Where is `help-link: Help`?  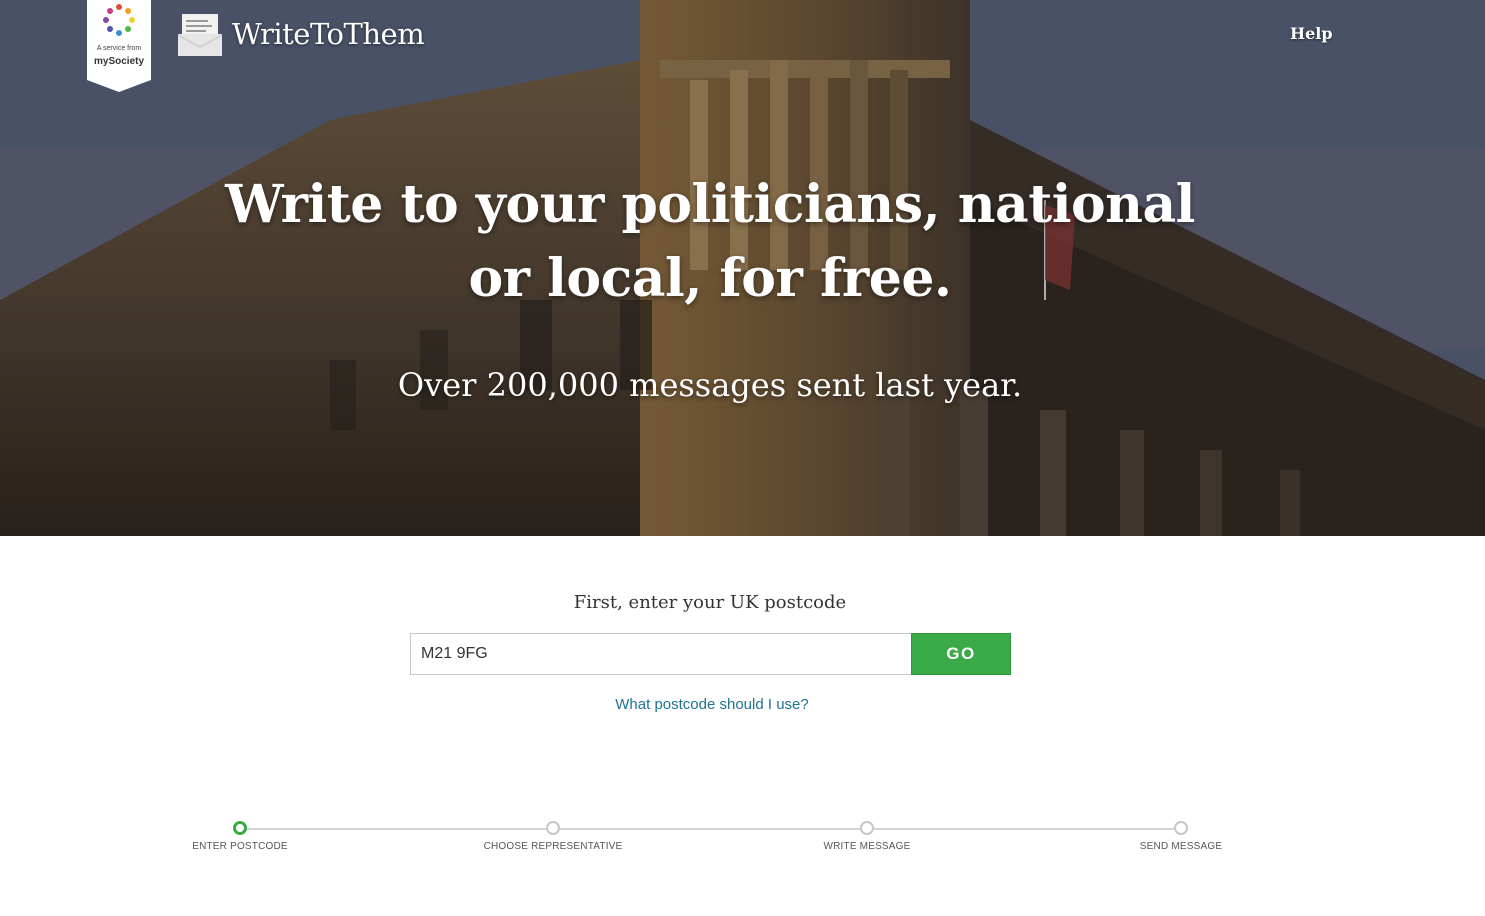 help-link: Help is located at coordinates (1311, 33).